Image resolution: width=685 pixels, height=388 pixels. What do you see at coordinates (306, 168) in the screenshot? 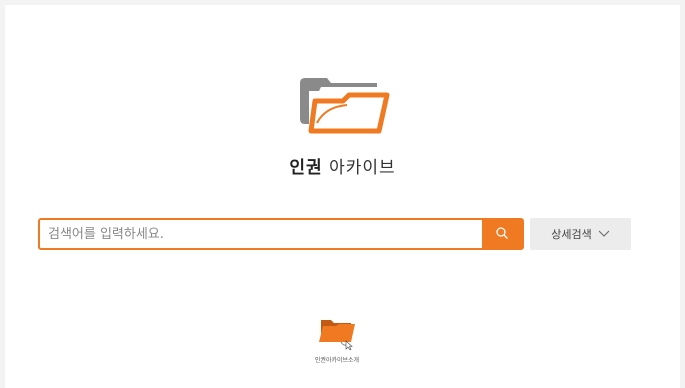
I see `site-title-bold: 인권` at bounding box center [306, 168].